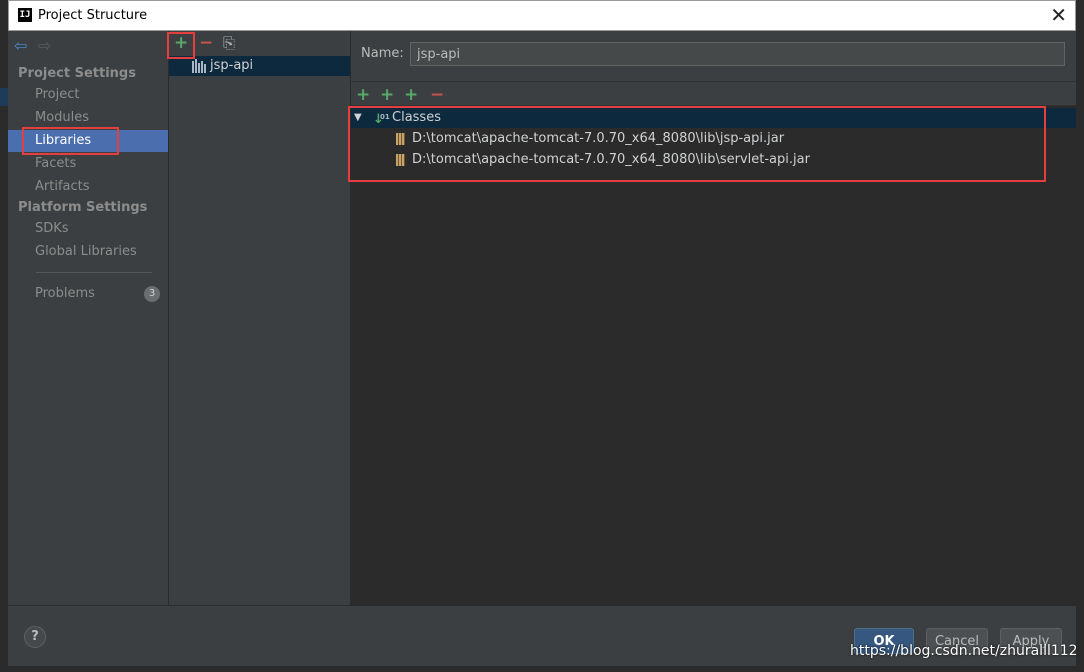  I want to click on detail-separator, so click(713, 81).